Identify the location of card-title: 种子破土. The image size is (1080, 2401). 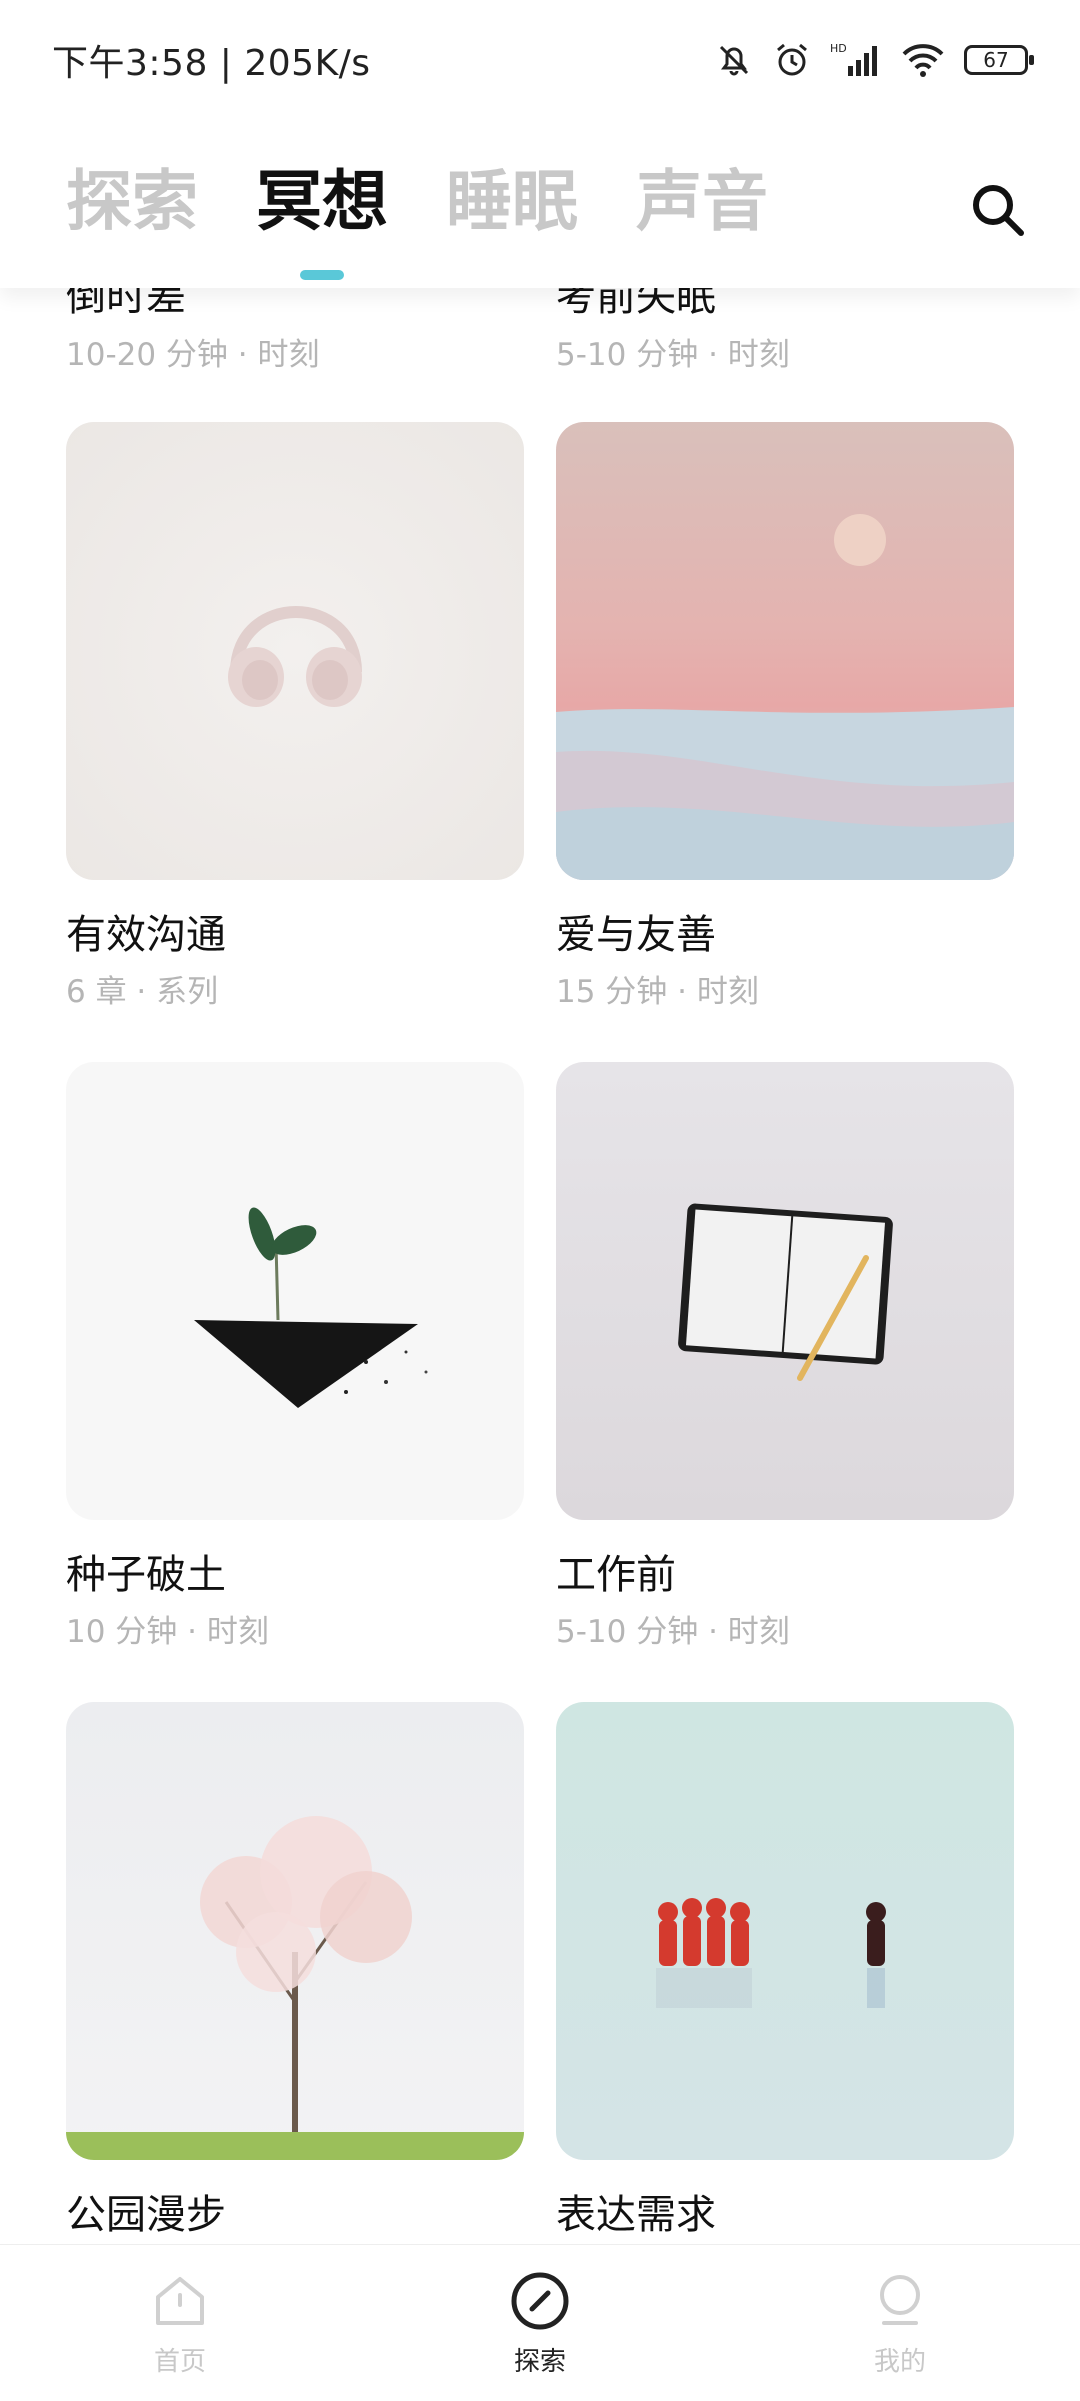
(146, 1575).